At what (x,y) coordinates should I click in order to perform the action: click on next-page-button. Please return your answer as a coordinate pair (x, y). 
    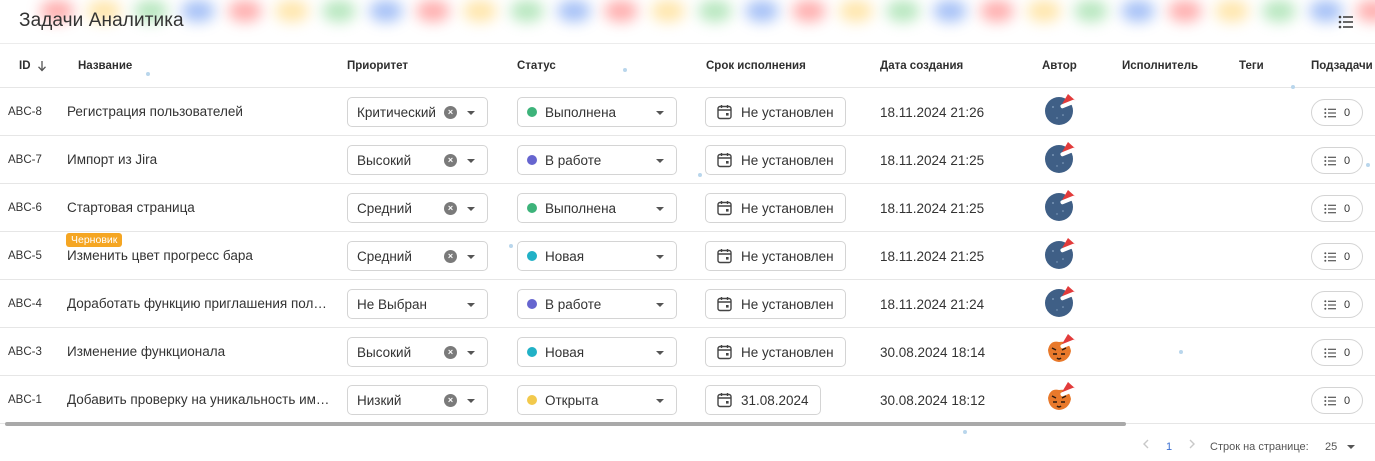
    Looking at the image, I should click on (1192, 445).